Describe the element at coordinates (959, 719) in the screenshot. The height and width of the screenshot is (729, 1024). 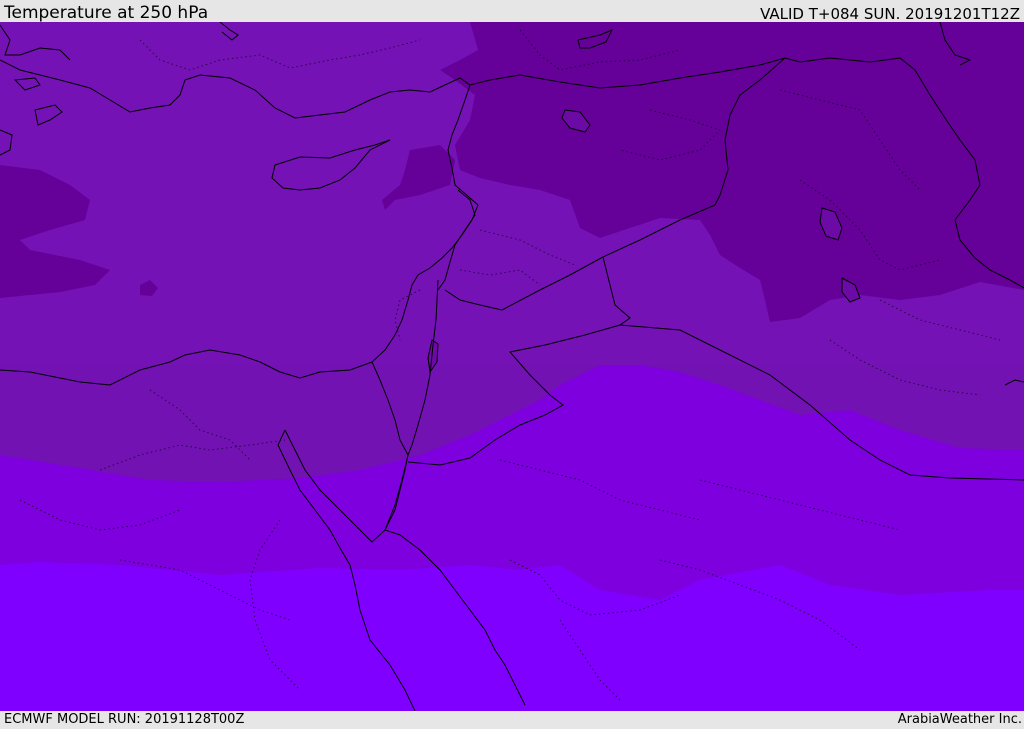
I see `credit-label: ArabiaWeather Inc.` at that location.